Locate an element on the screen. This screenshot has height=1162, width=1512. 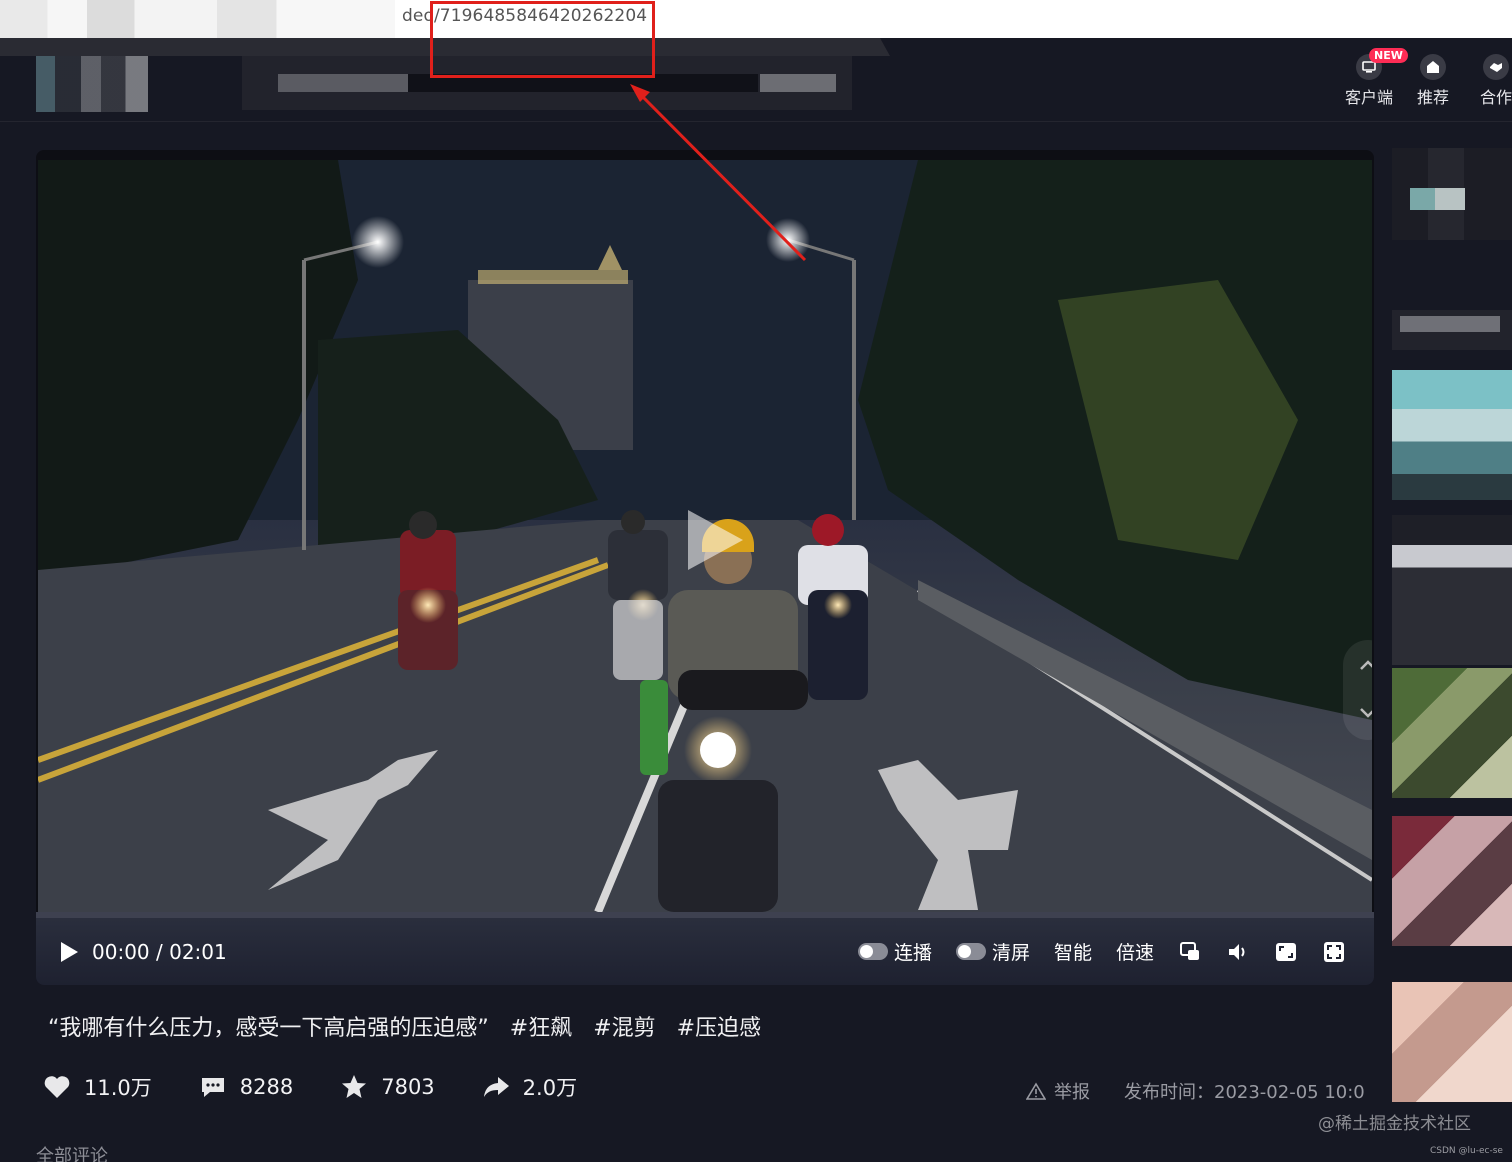
annotation-arrow is located at coordinates (718, 173).